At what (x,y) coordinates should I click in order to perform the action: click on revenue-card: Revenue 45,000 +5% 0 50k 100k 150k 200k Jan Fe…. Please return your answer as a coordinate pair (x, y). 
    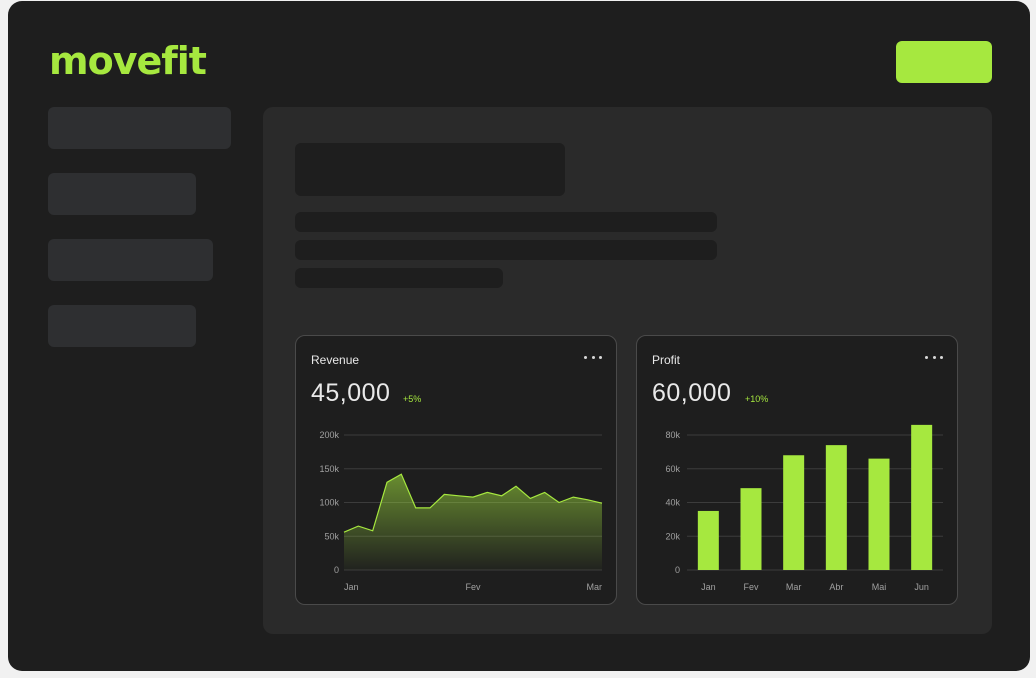
    Looking at the image, I should click on (456, 470).